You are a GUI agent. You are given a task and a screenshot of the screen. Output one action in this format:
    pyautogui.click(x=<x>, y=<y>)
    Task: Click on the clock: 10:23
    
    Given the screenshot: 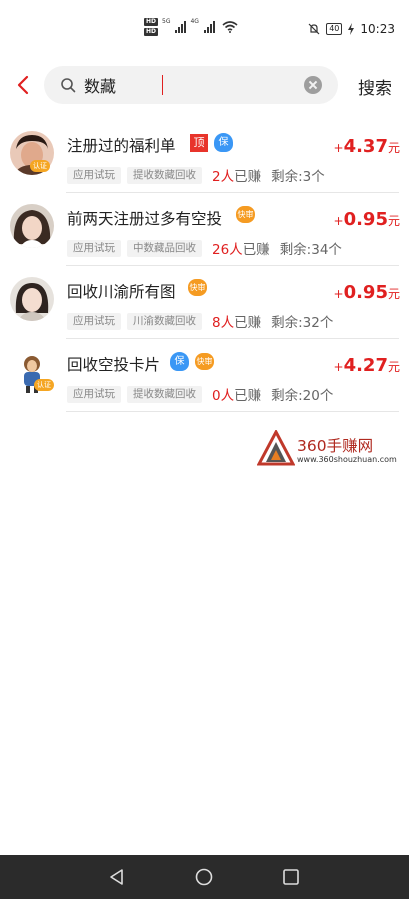 What is the action you would take?
    pyautogui.click(x=377, y=29)
    